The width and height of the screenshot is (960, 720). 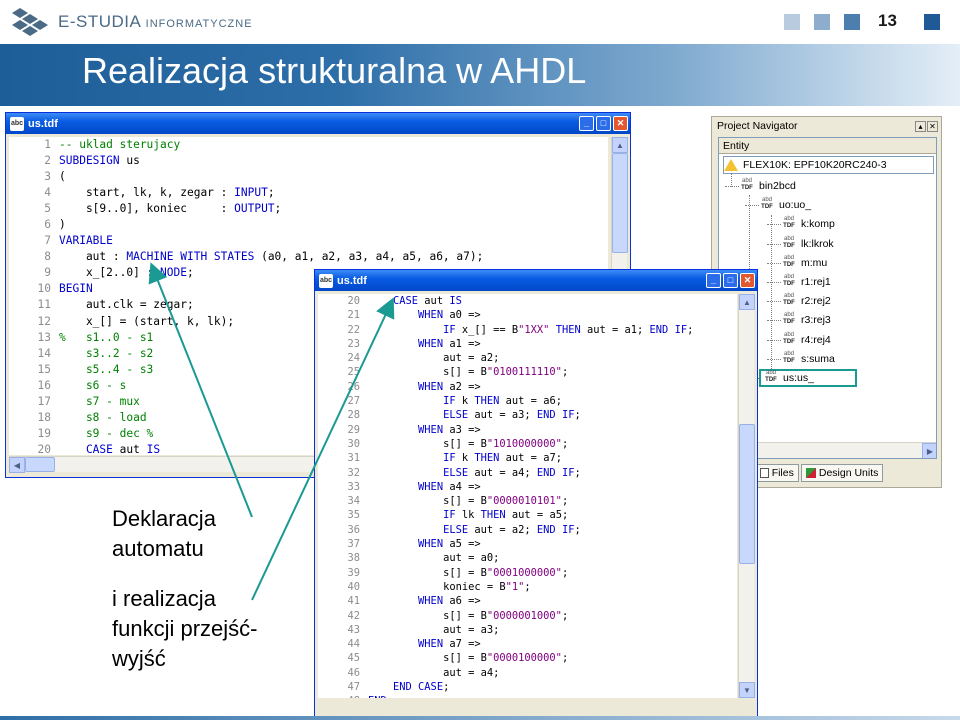 I want to click on tree-item: abd TDF k:komp, so click(x=808, y=224).